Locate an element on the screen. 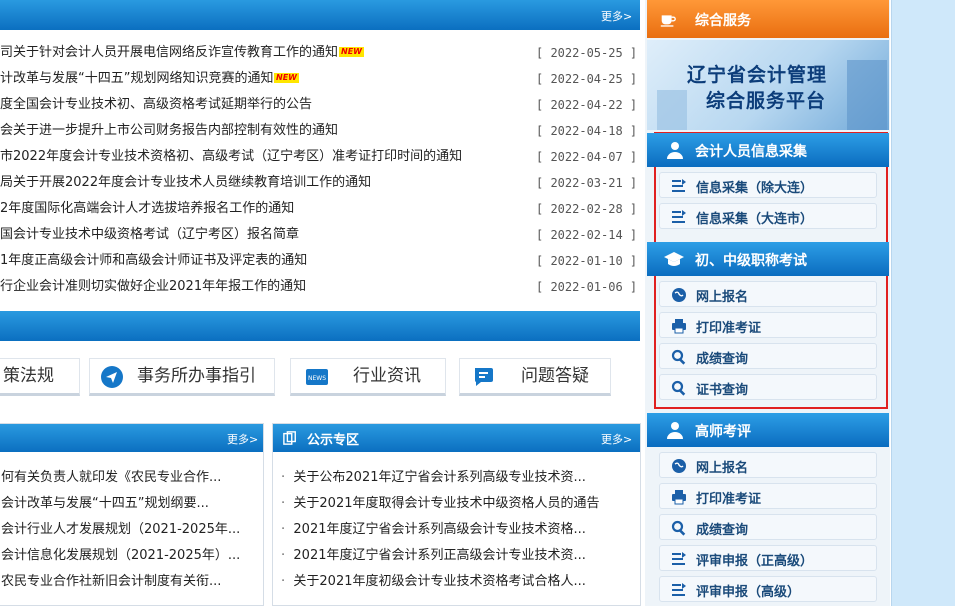 The width and height of the screenshot is (955, 606). senior-register-button: 网上报名 is located at coordinates (768, 465).